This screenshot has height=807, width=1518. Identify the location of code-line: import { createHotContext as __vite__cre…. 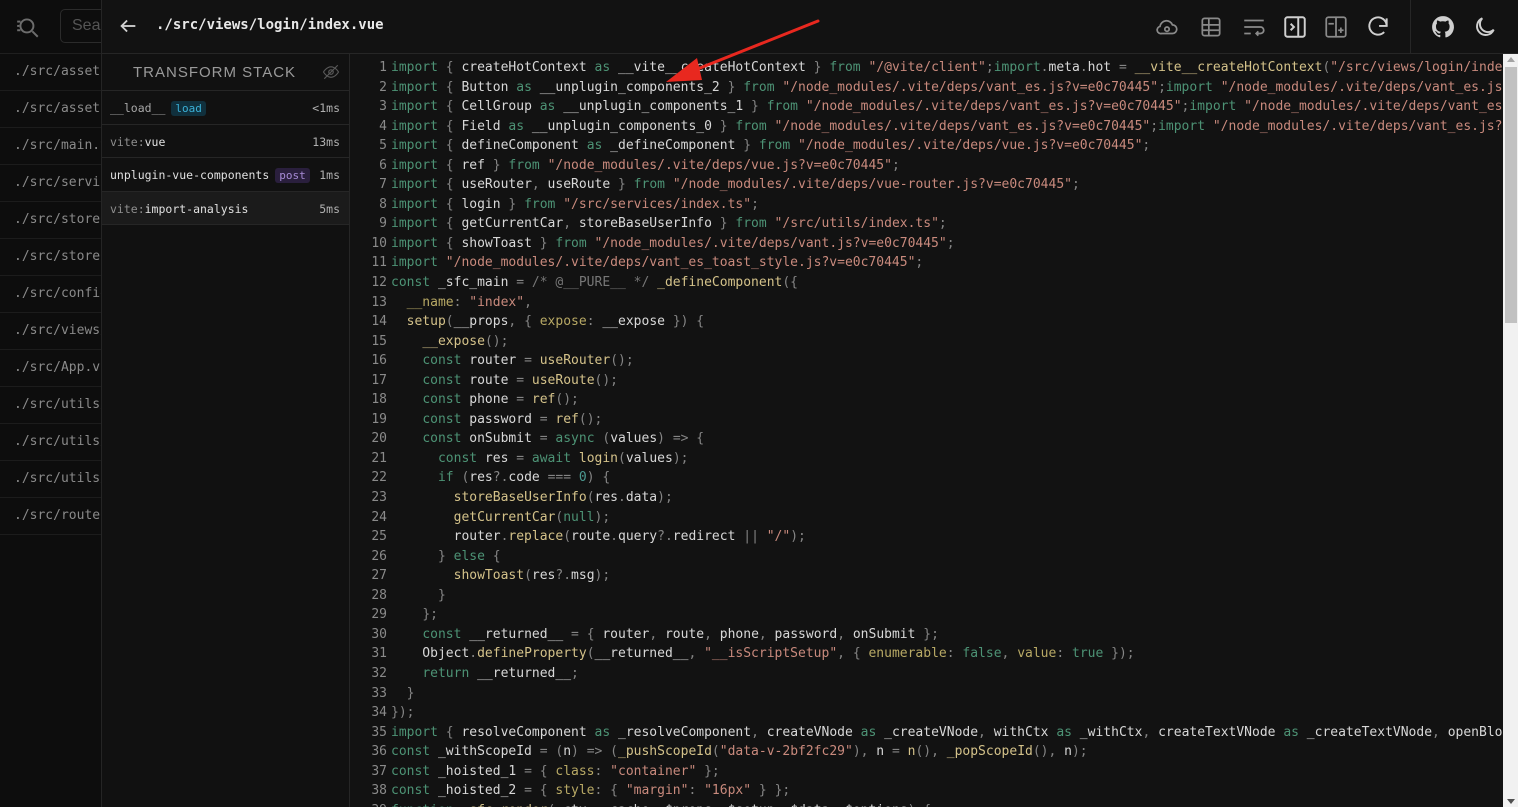
(947, 67).